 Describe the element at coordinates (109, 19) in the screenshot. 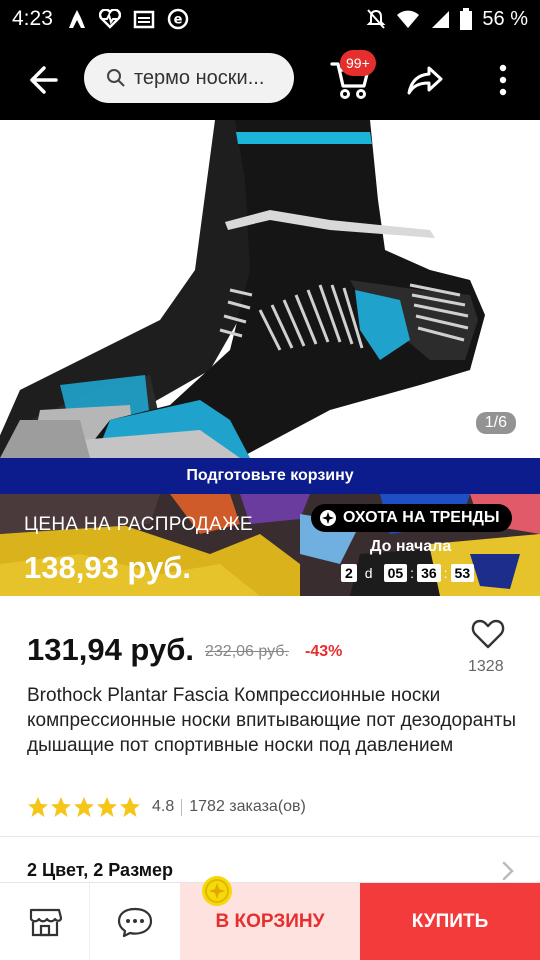

I see `heart-pulse-icon` at that location.